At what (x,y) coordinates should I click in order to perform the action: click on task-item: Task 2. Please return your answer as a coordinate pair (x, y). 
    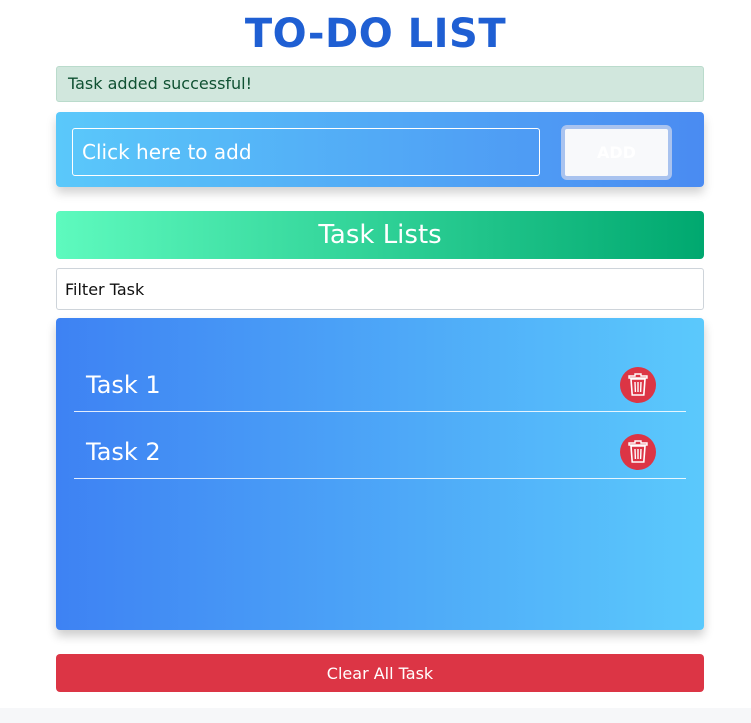
    Looking at the image, I should click on (380, 445).